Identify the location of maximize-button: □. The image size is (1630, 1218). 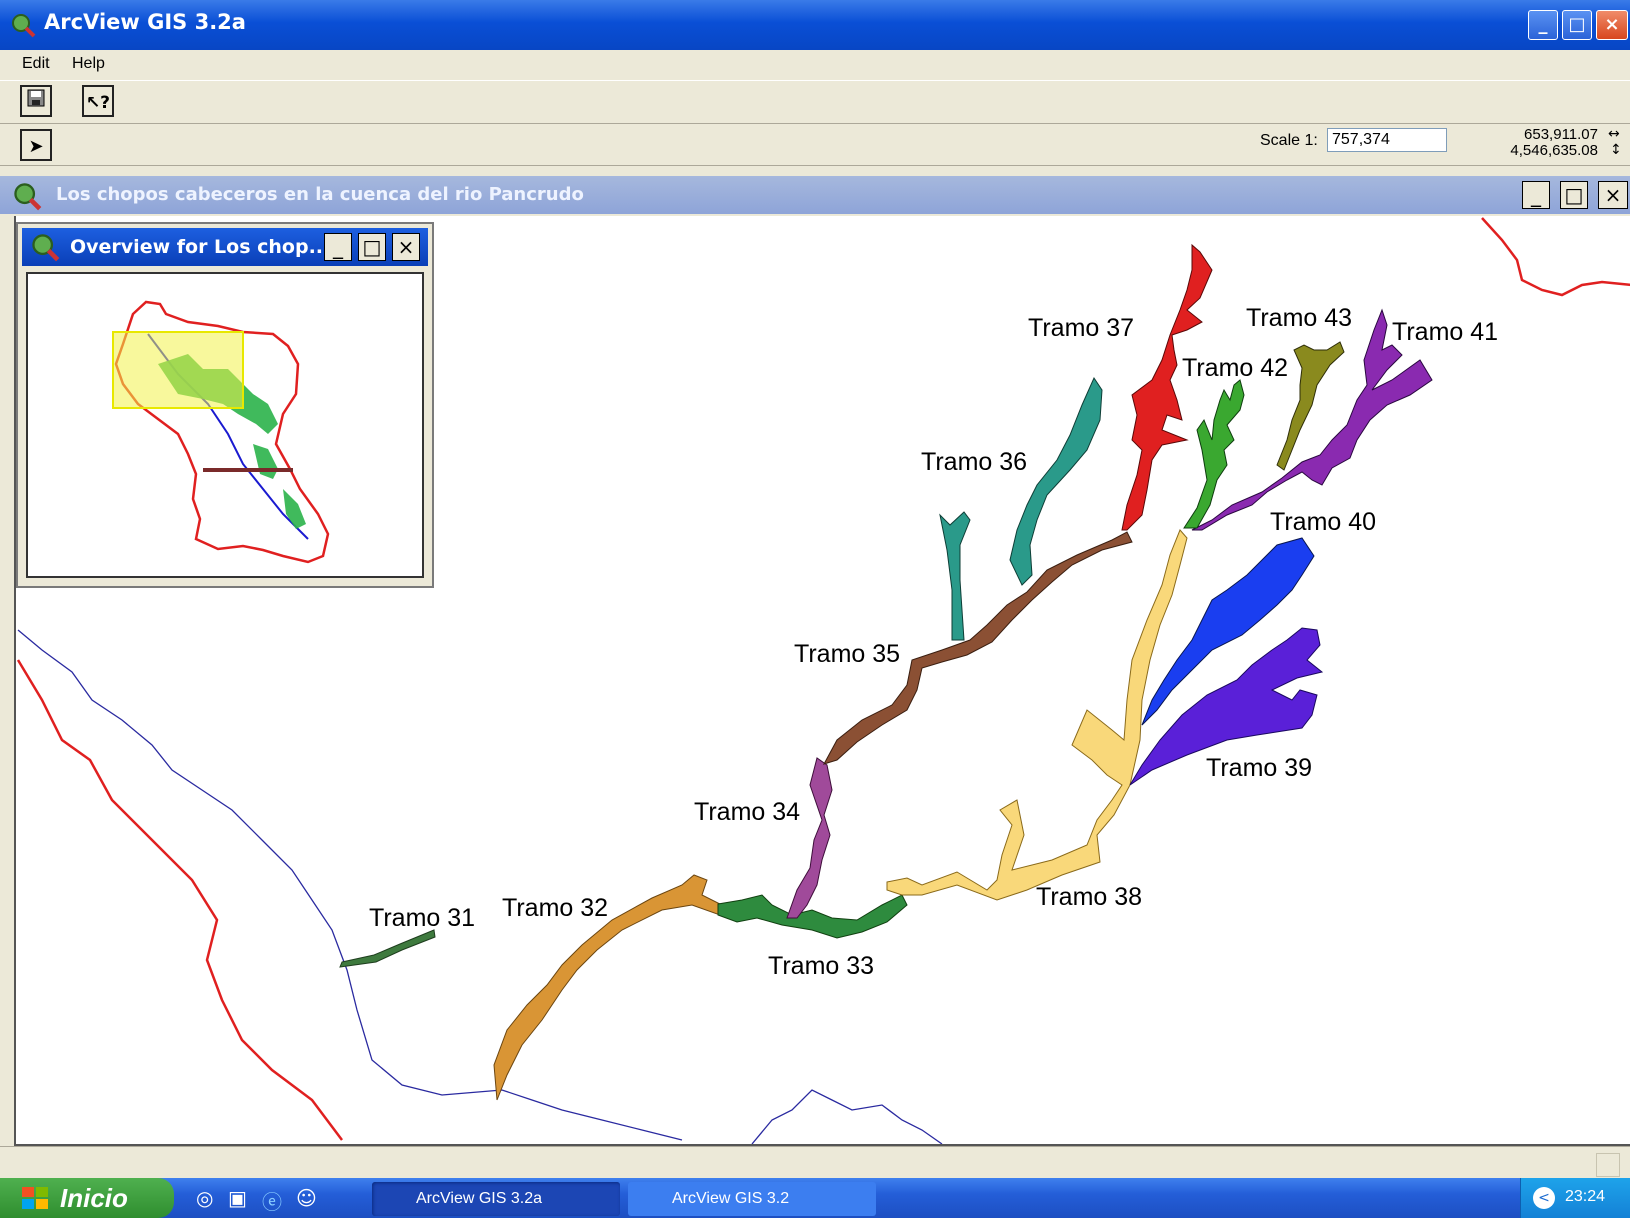
(1577, 25).